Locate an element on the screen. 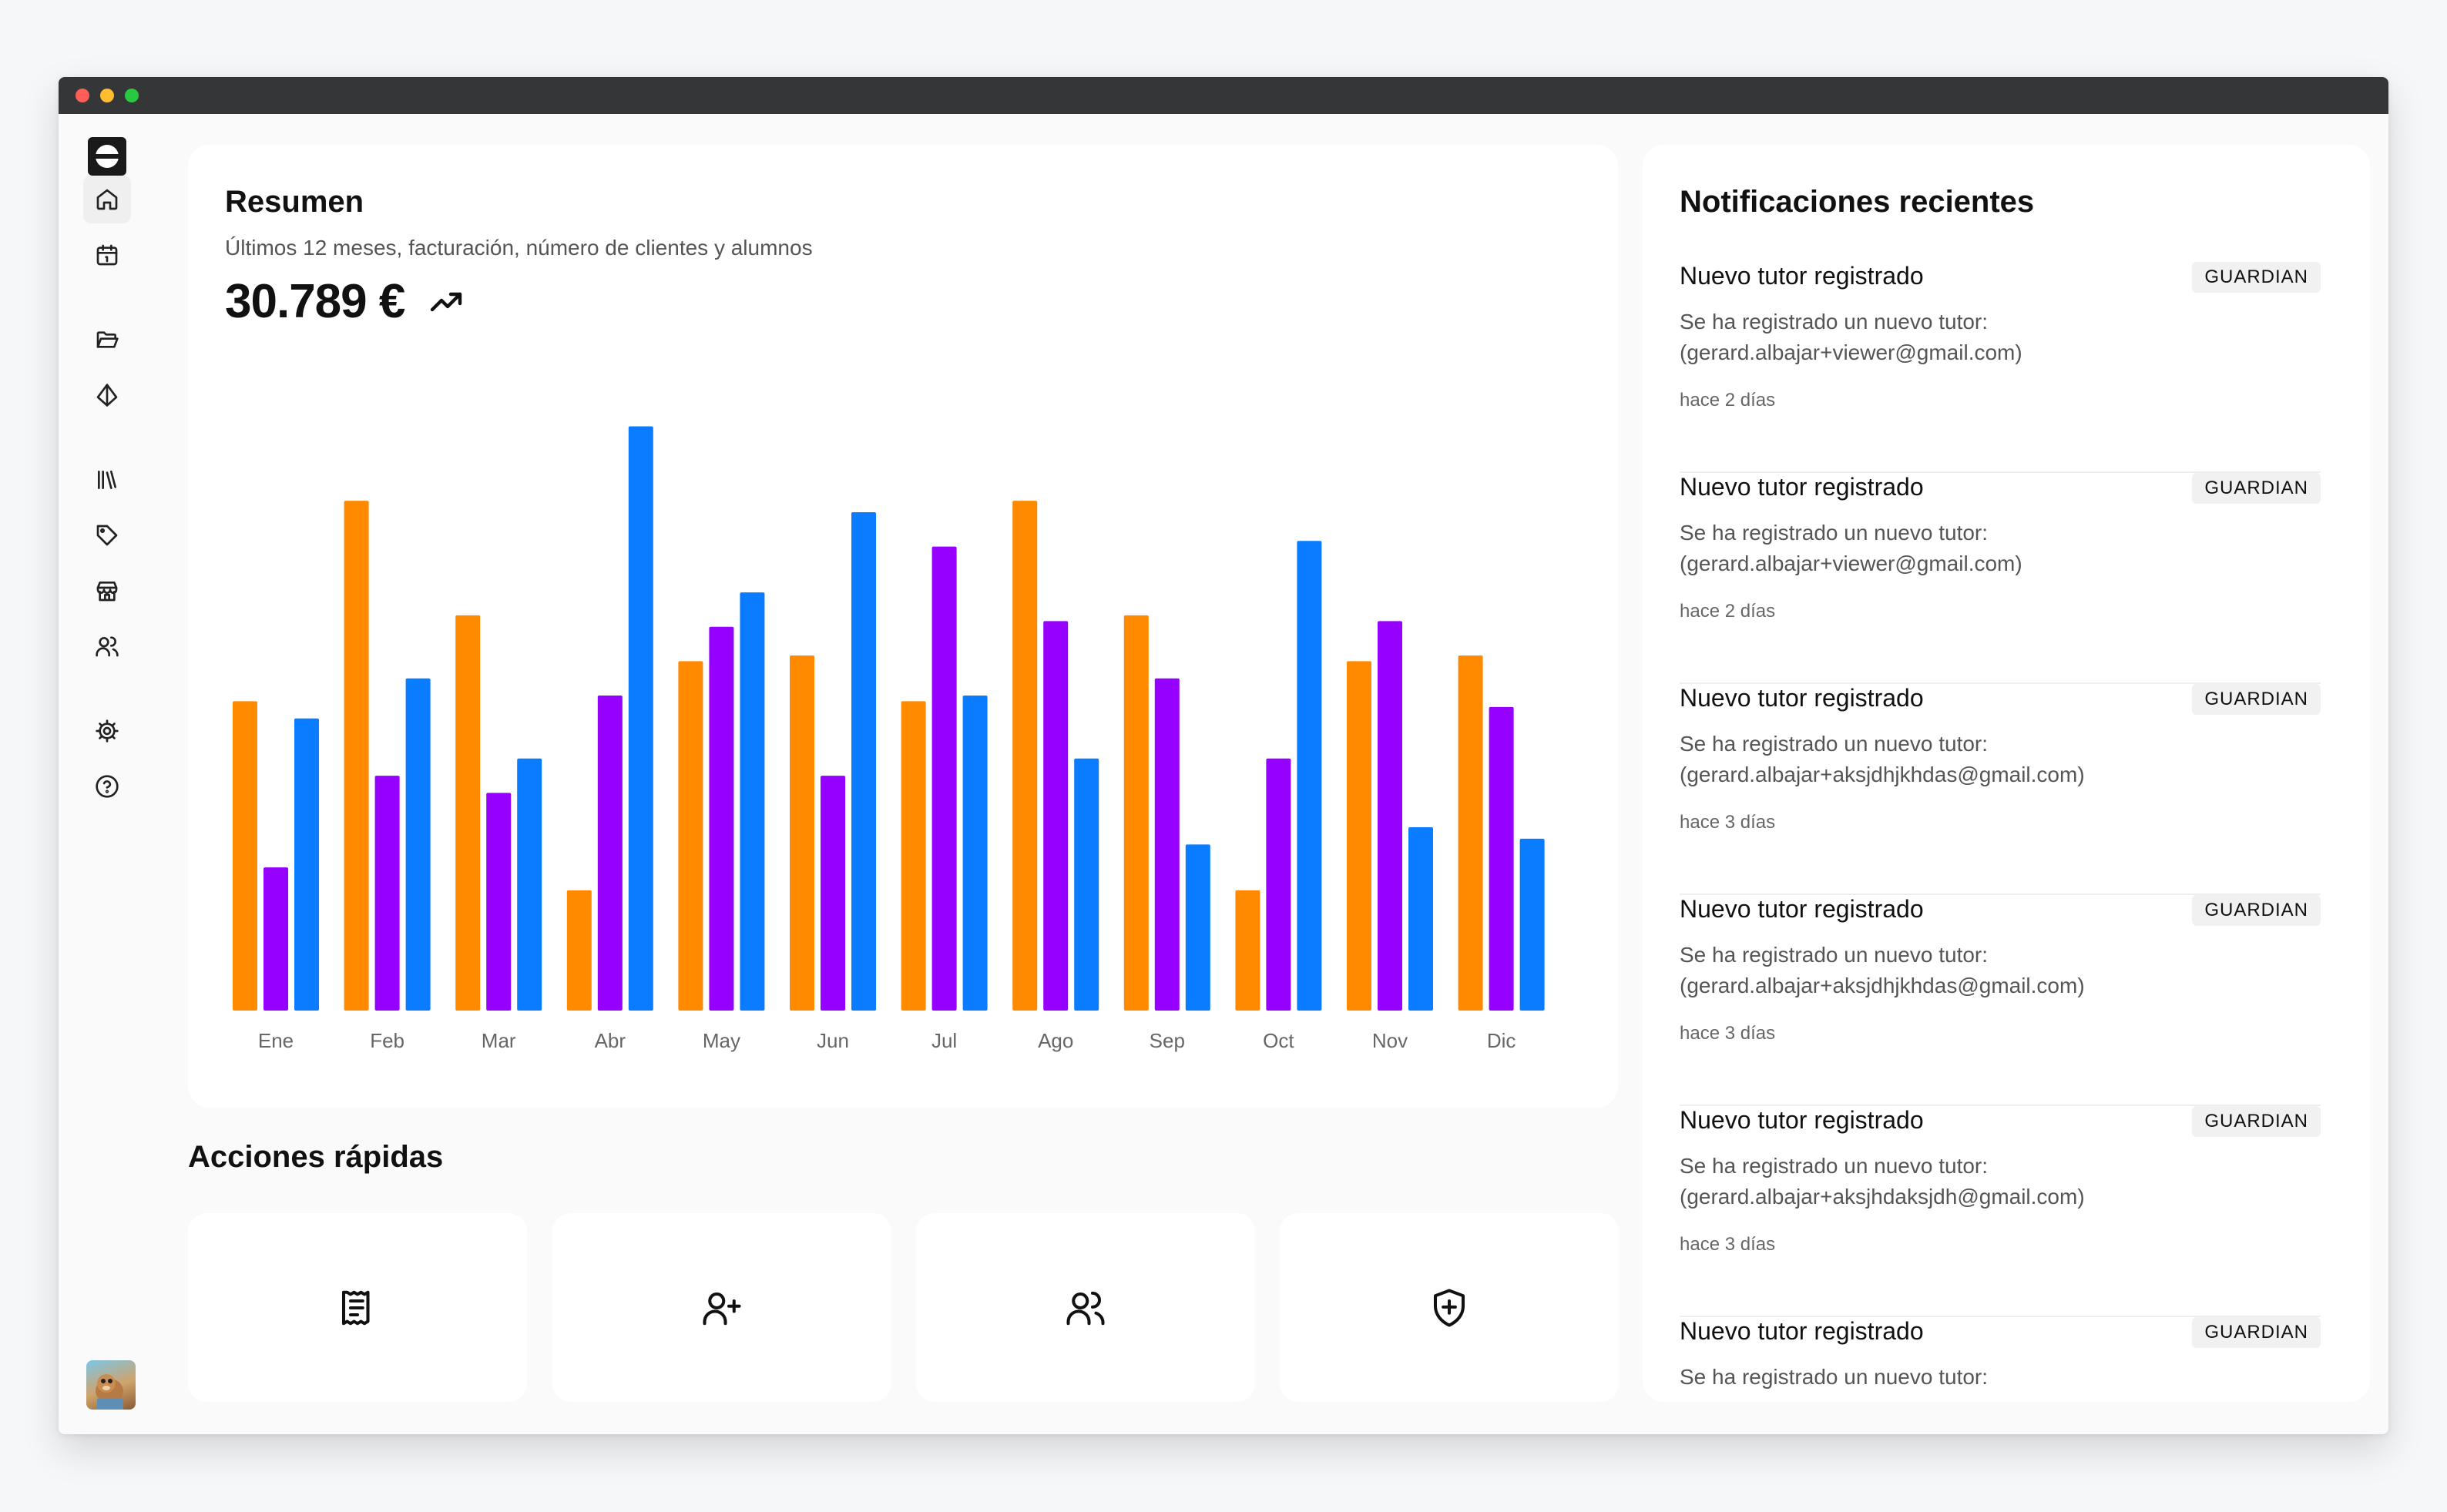 The image size is (2447, 1512). sidebar-item-home is located at coordinates (107, 200).